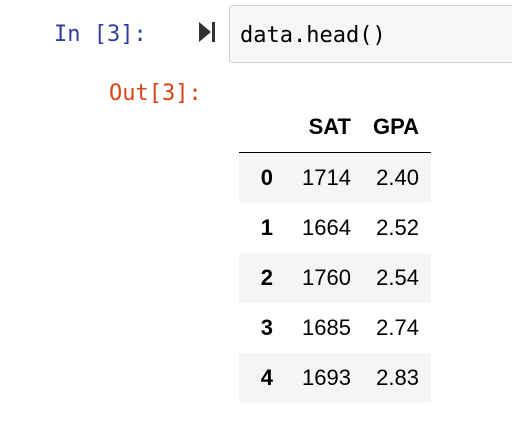 This screenshot has height=424, width=512. I want to click on gpa-cell: 2.40, so click(397, 177).